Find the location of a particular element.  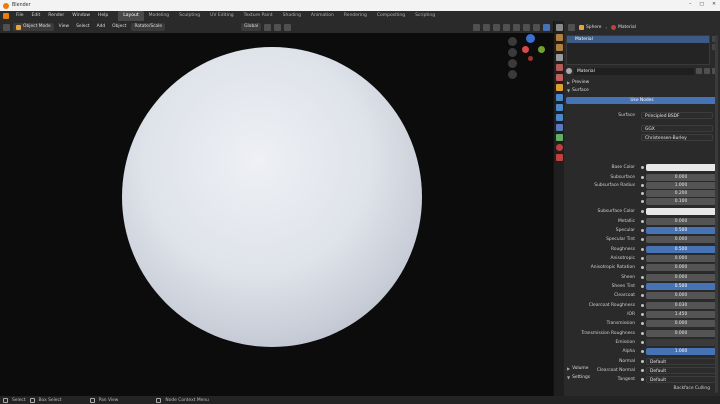

physics-tab-icon is located at coordinates (559, 117).